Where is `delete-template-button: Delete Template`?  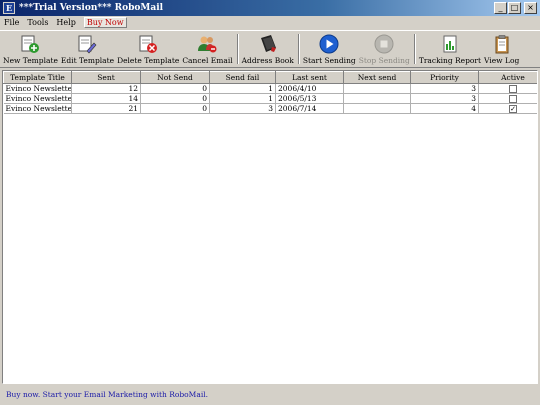
delete-template-button: Delete Template is located at coordinates (148, 48).